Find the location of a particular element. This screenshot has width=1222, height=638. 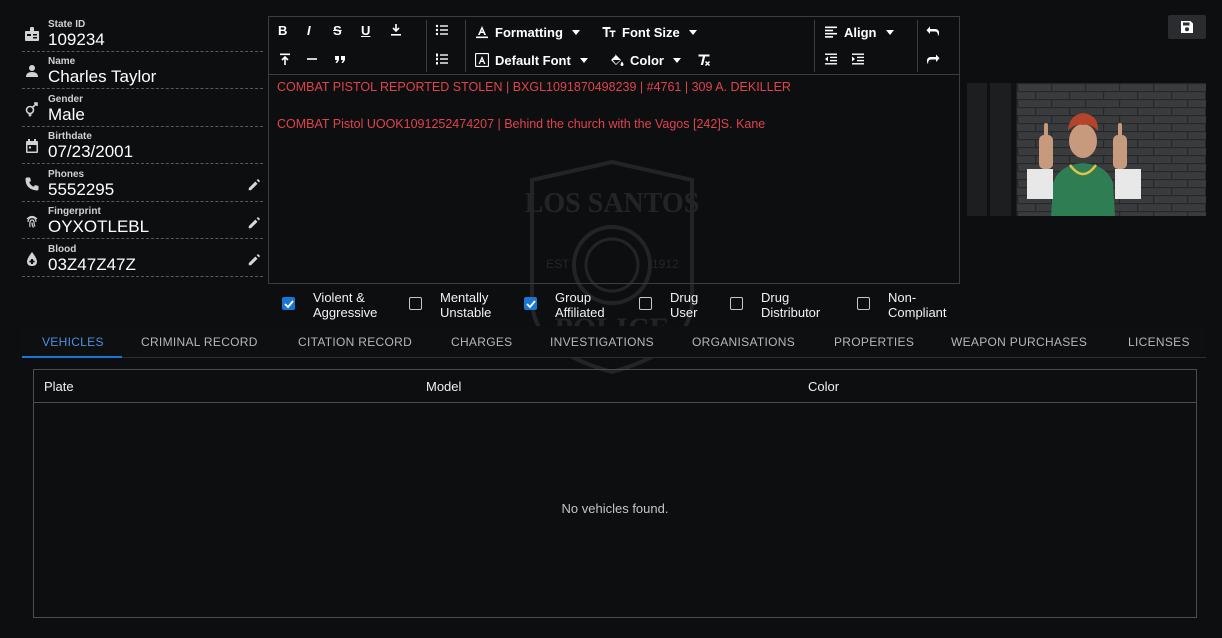

column-header-color: Color is located at coordinates (823, 386).